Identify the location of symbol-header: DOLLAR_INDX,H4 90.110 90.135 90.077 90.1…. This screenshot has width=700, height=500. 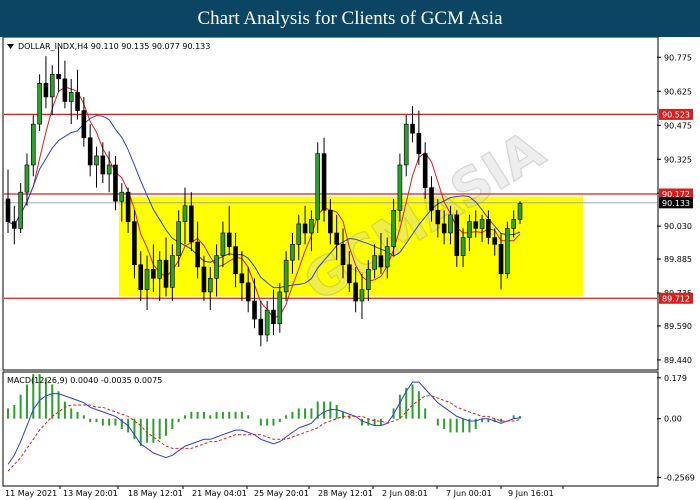
(114, 46).